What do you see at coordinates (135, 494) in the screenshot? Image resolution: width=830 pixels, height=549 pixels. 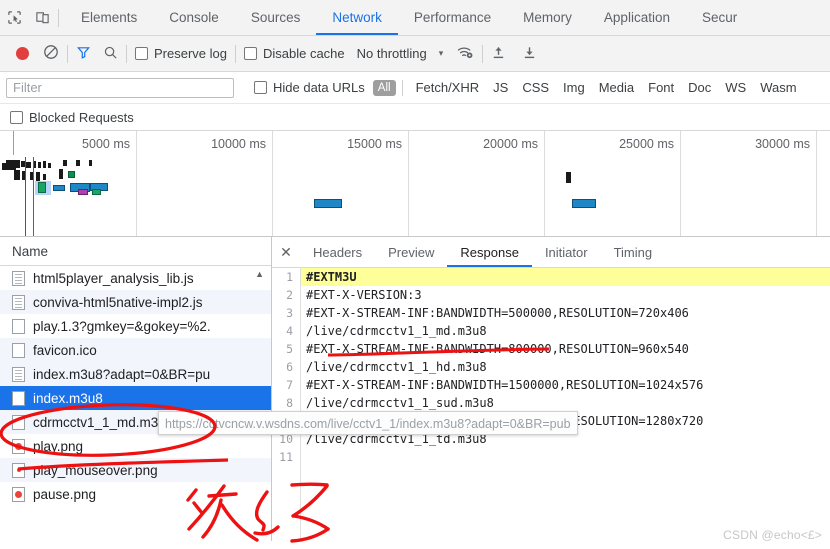 I see `list-item: pause.png` at bounding box center [135, 494].